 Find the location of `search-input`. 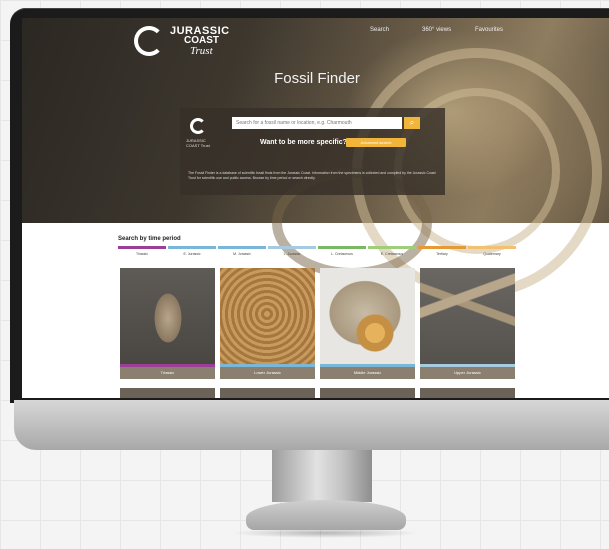

search-input is located at coordinates (317, 123).